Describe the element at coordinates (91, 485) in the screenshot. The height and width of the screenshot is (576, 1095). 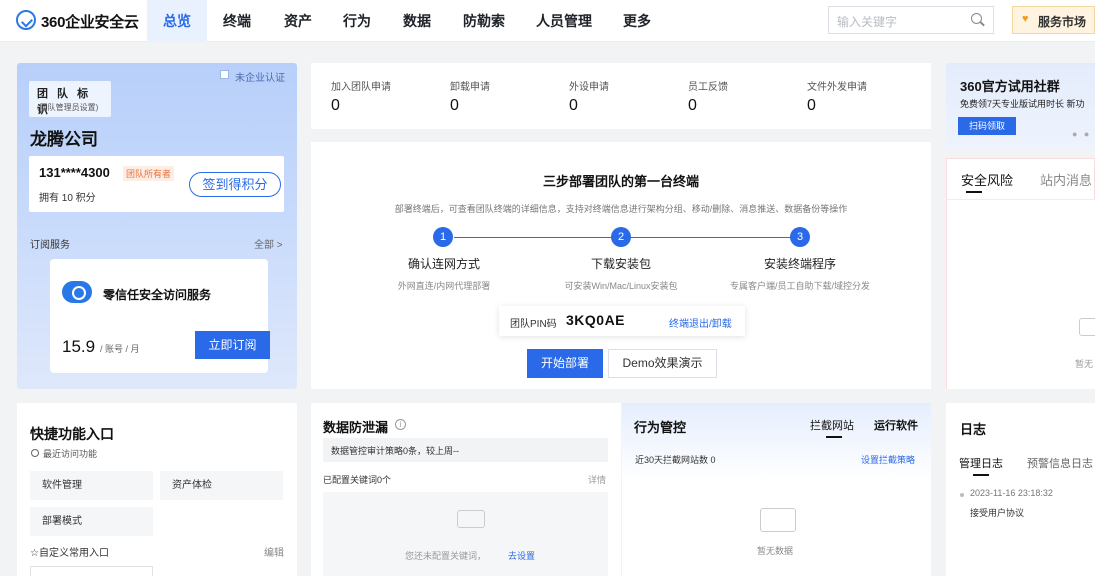
I see `quick-item-software: 软件管理` at that location.